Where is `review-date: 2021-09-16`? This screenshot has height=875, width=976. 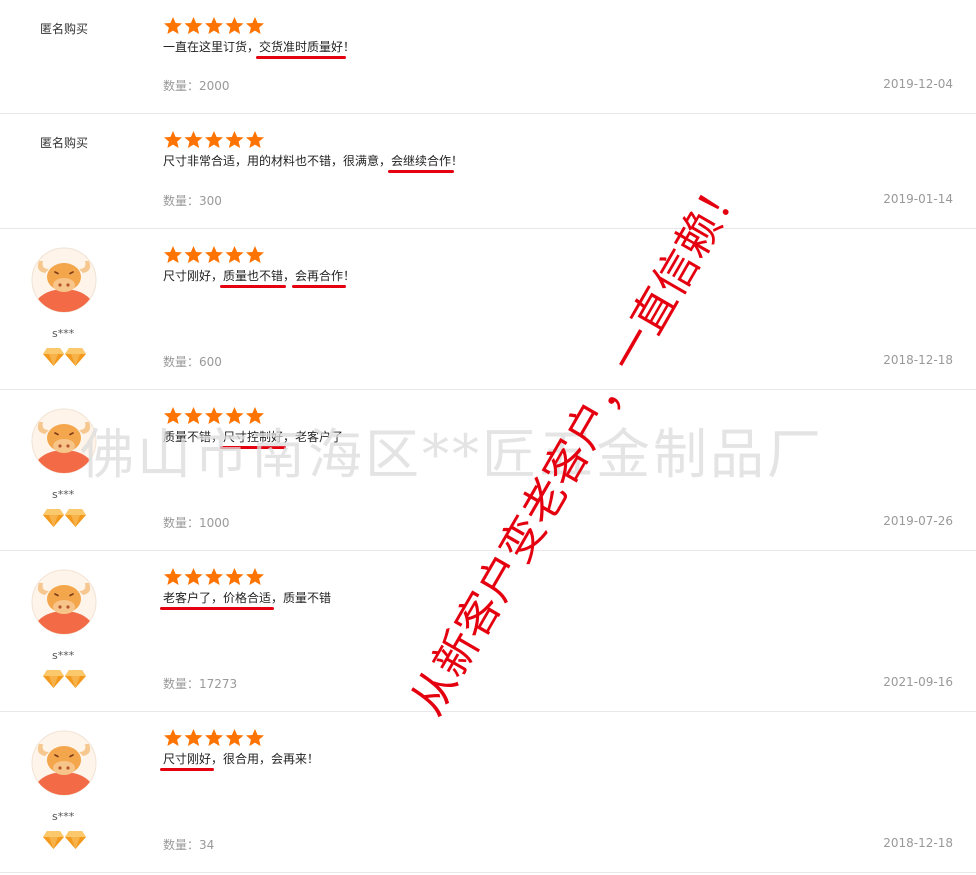 review-date: 2021-09-16 is located at coordinates (918, 682).